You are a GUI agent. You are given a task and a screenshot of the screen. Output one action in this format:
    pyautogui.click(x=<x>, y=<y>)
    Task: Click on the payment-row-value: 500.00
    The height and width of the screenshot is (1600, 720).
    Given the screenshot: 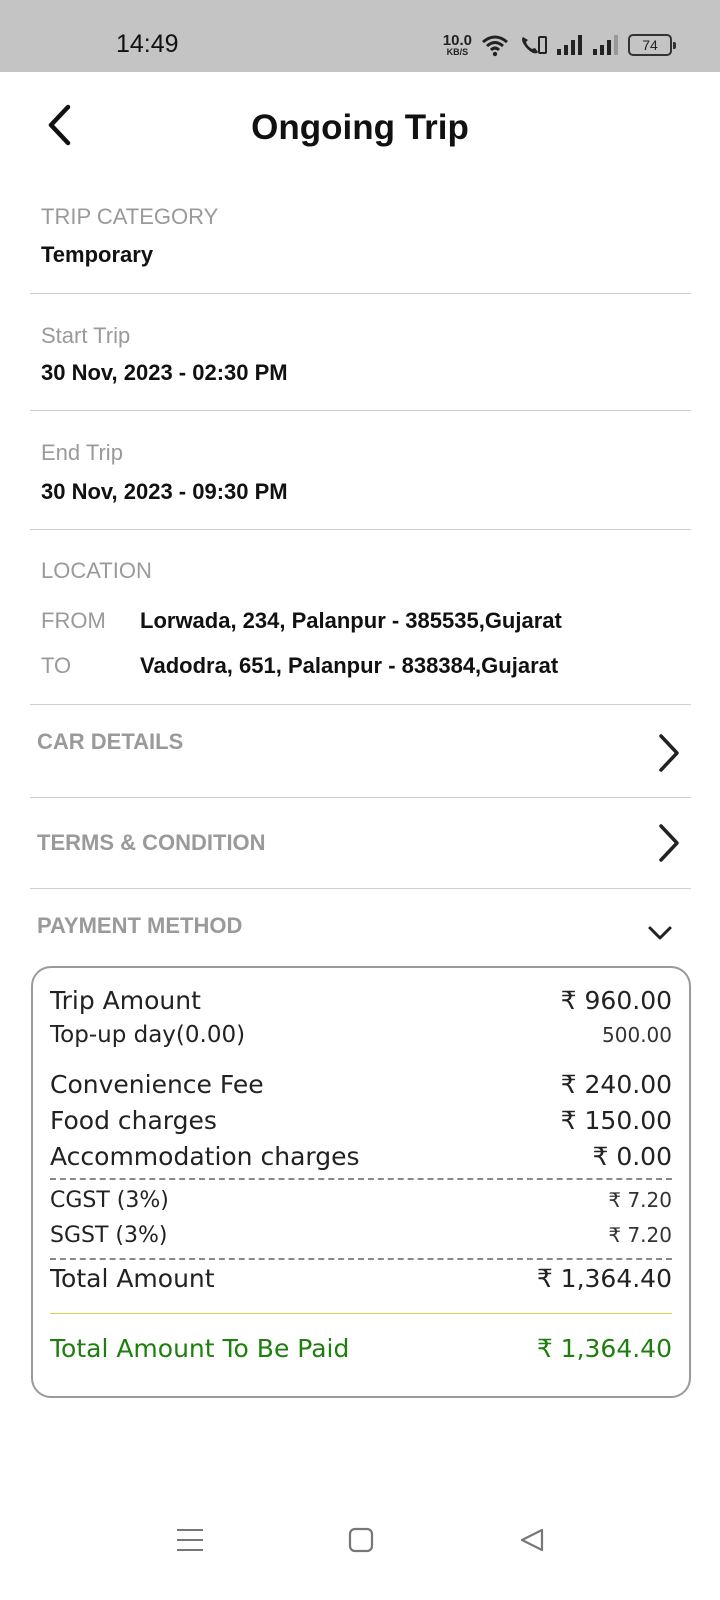 What is the action you would take?
    pyautogui.click(x=637, y=1035)
    